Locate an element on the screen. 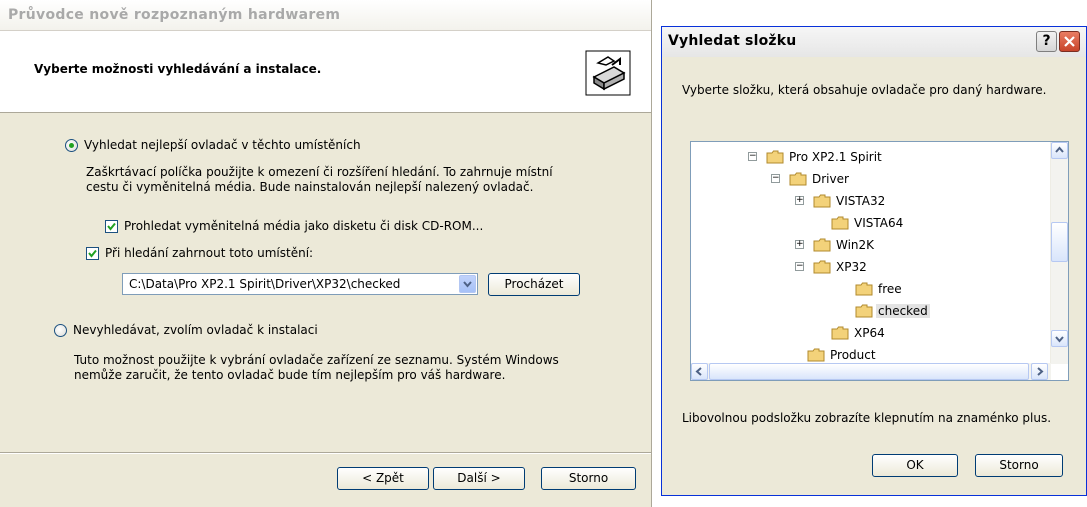 The height and width of the screenshot is (507, 1087). tree-node-label: Product is located at coordinates (853, 355).